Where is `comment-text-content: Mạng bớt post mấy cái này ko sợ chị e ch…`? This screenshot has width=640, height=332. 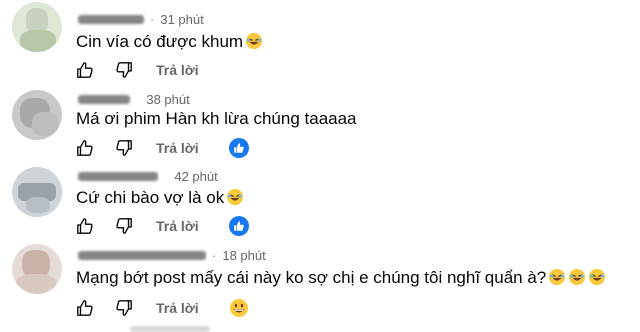 comment-text-content: Mạng bớt post mấy cái này ko sợ chị e ch… is located at coordinates (311, 277).